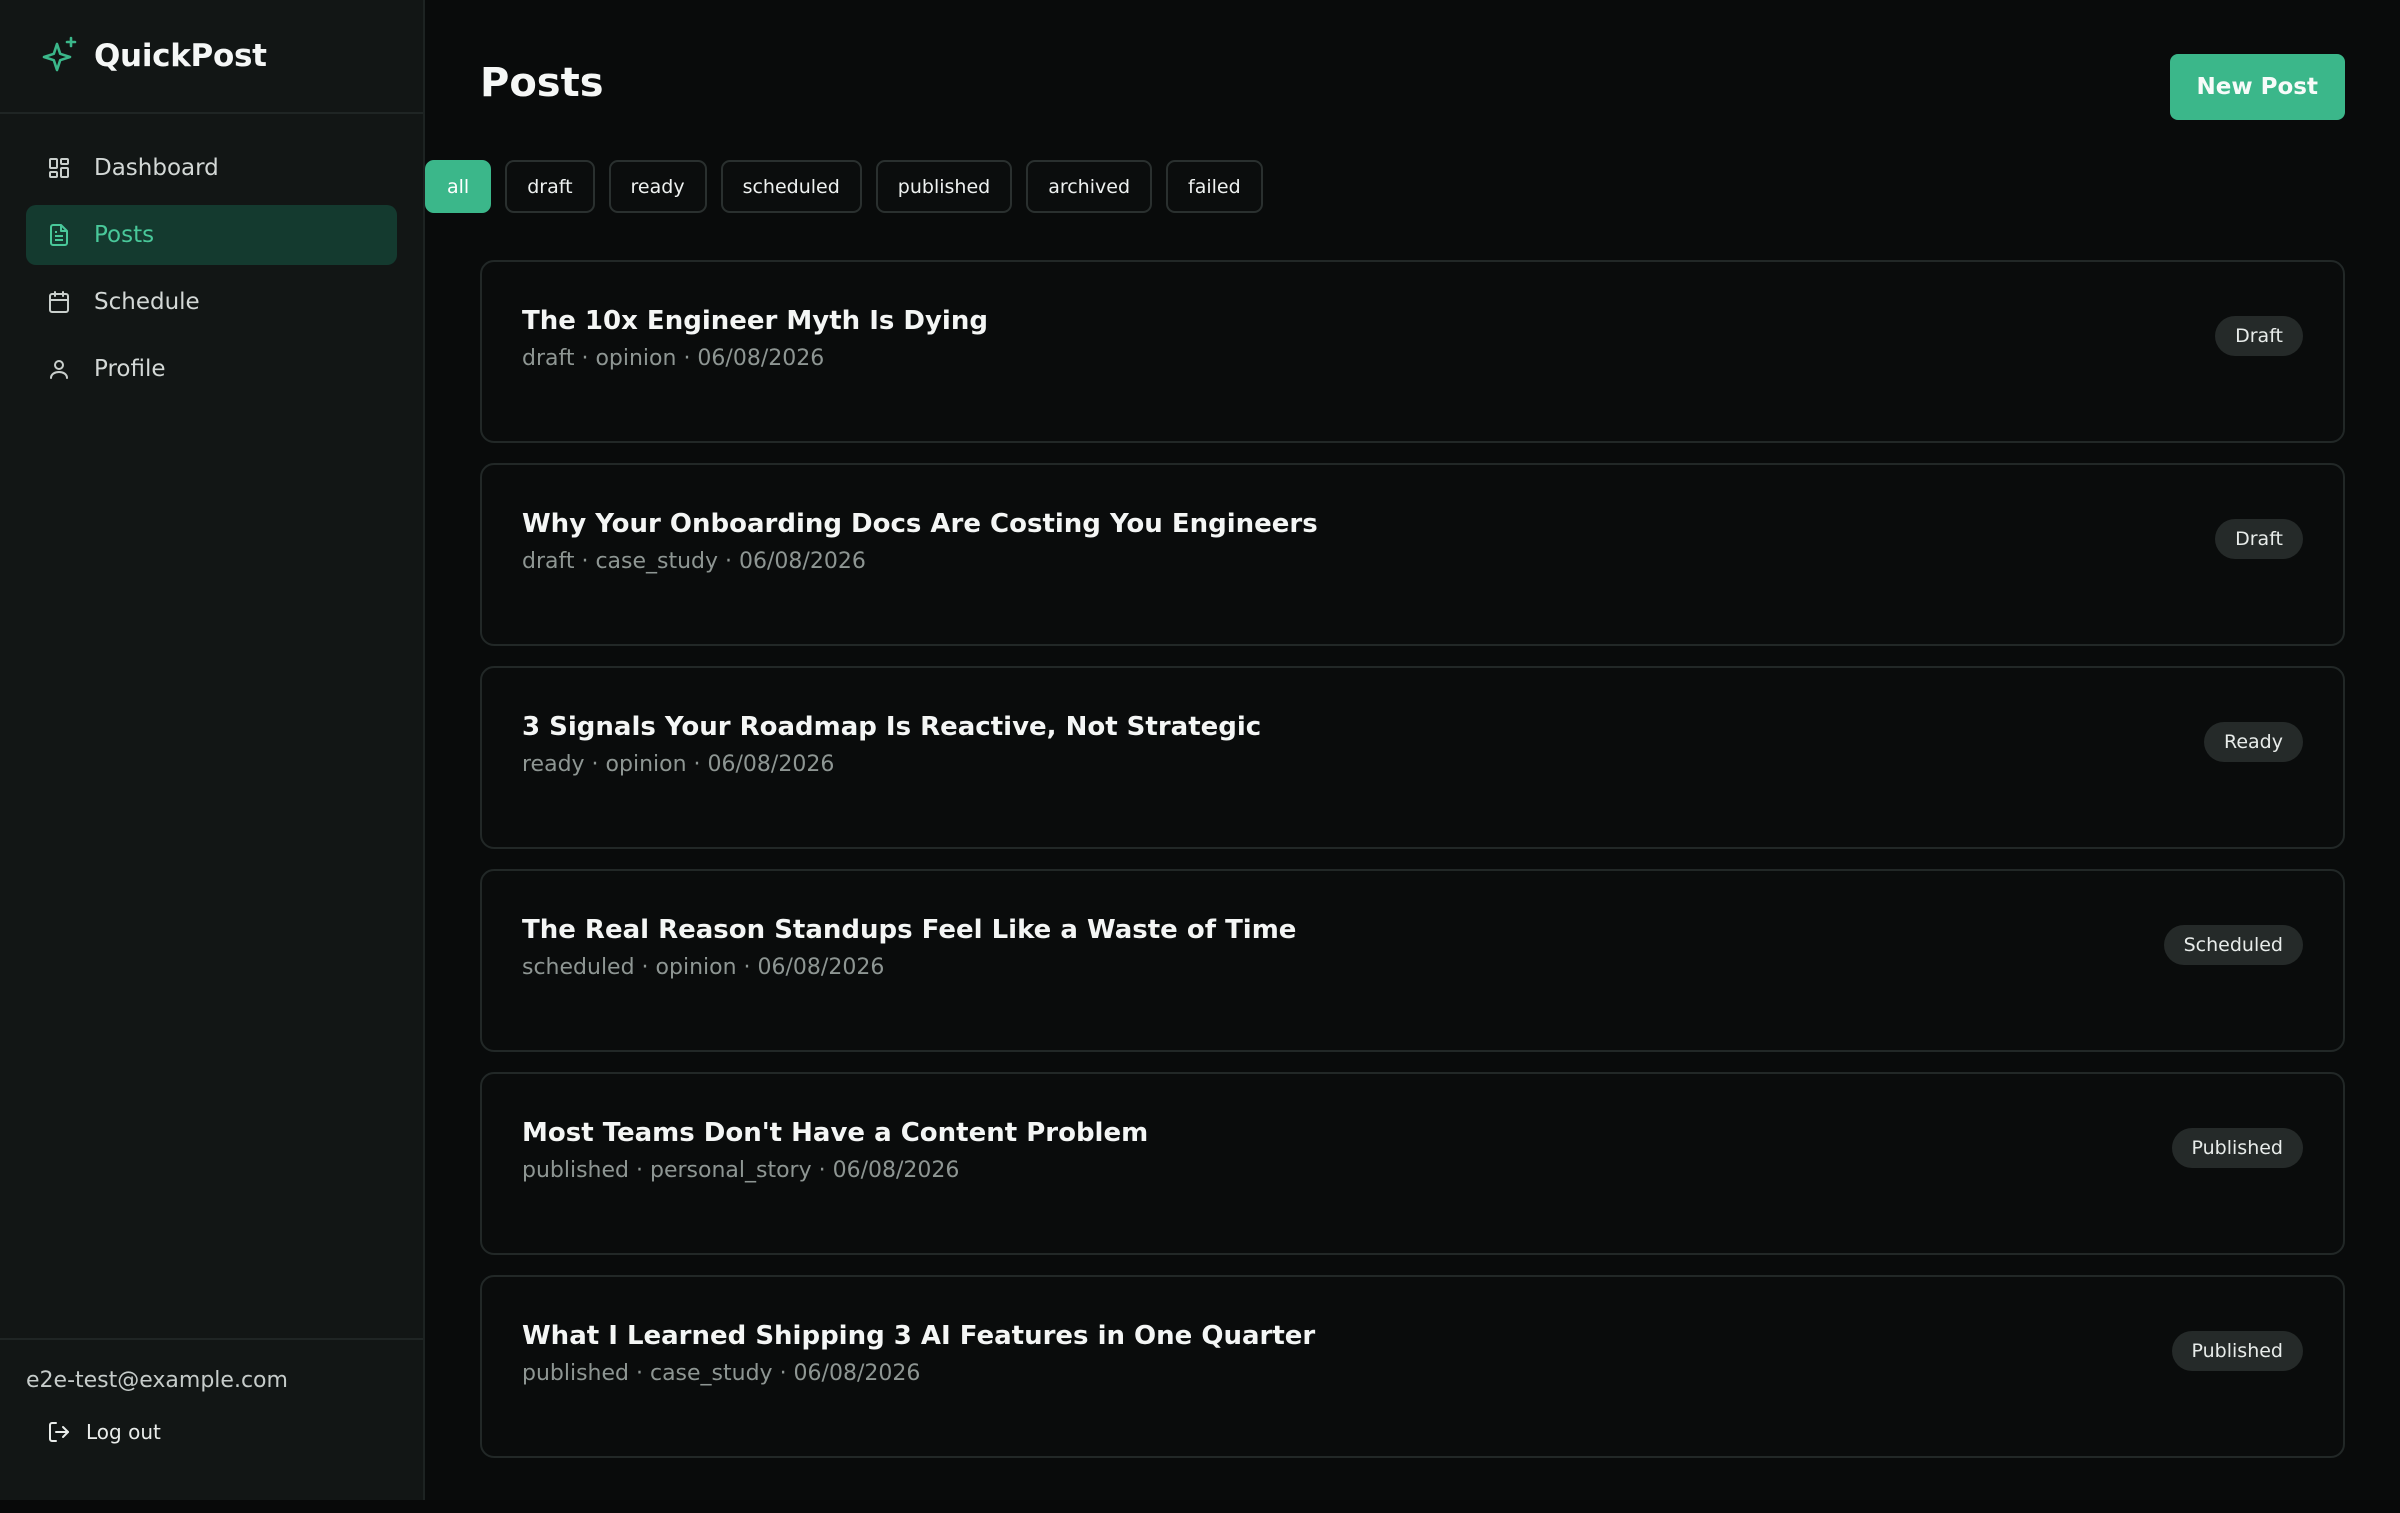 Image resolution: width=2400 pixels, height=1513 pixels. Describe the element at coordinates (1089, 186) in the screenshot. I see `filter-chip-archived: archived` at that location.